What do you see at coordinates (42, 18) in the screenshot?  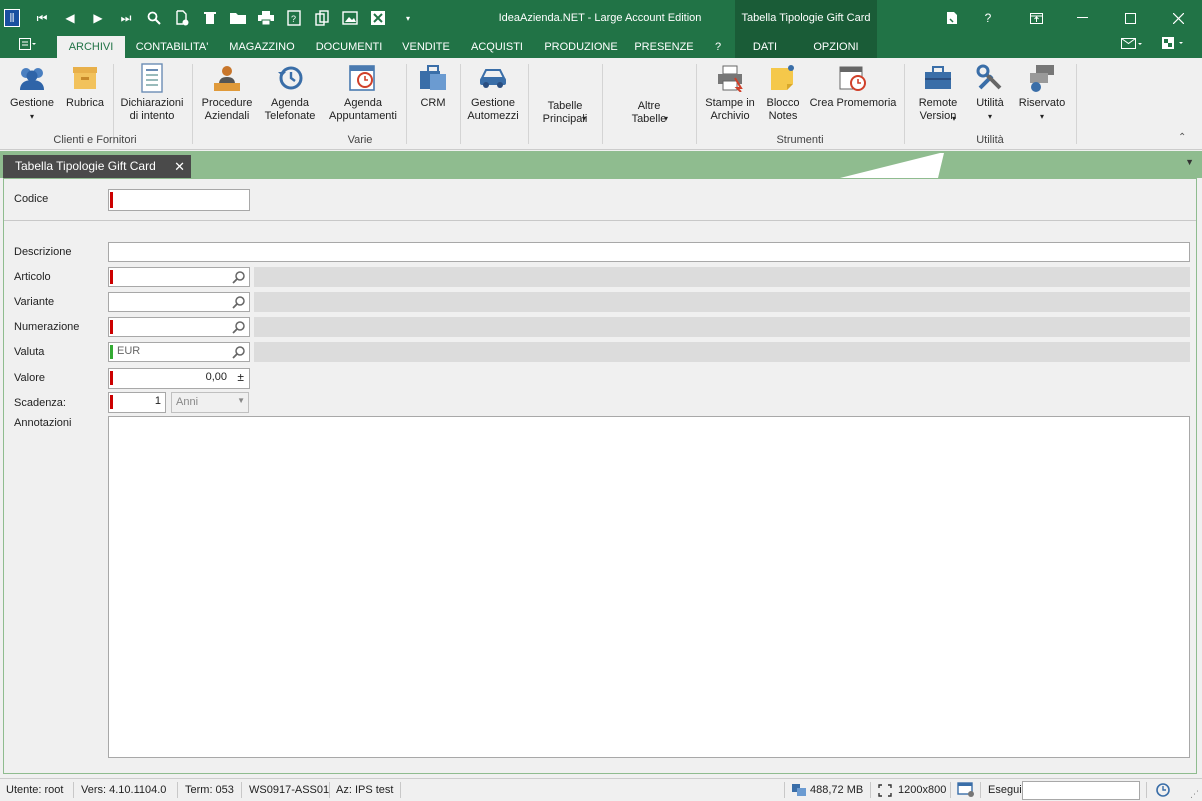 I see `first-record-icon: ⏮` at bounding box center [42, 18].